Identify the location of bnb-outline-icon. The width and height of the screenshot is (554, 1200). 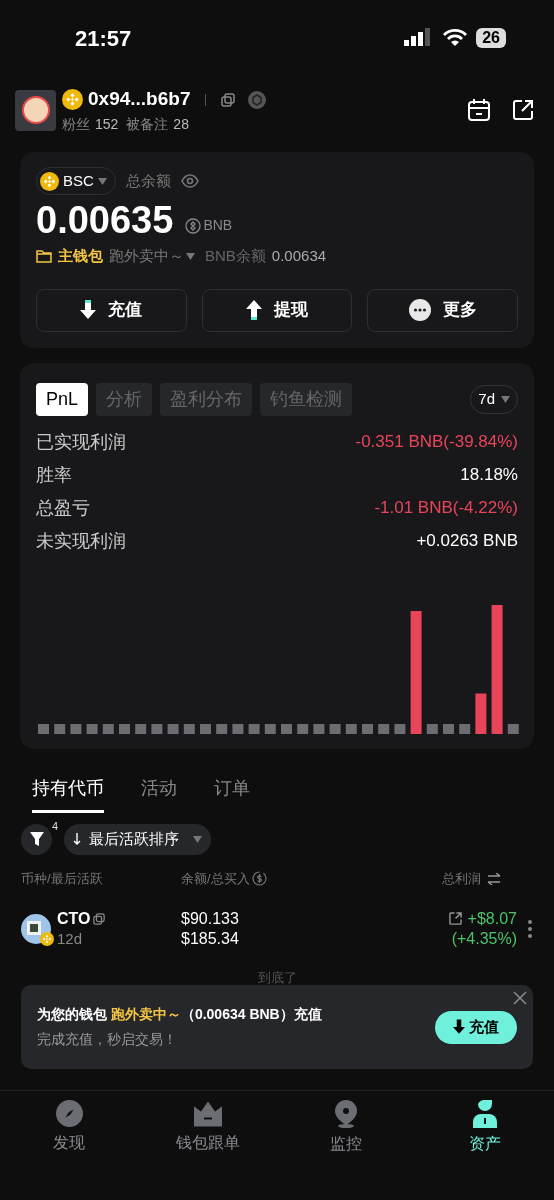
(193, 225).